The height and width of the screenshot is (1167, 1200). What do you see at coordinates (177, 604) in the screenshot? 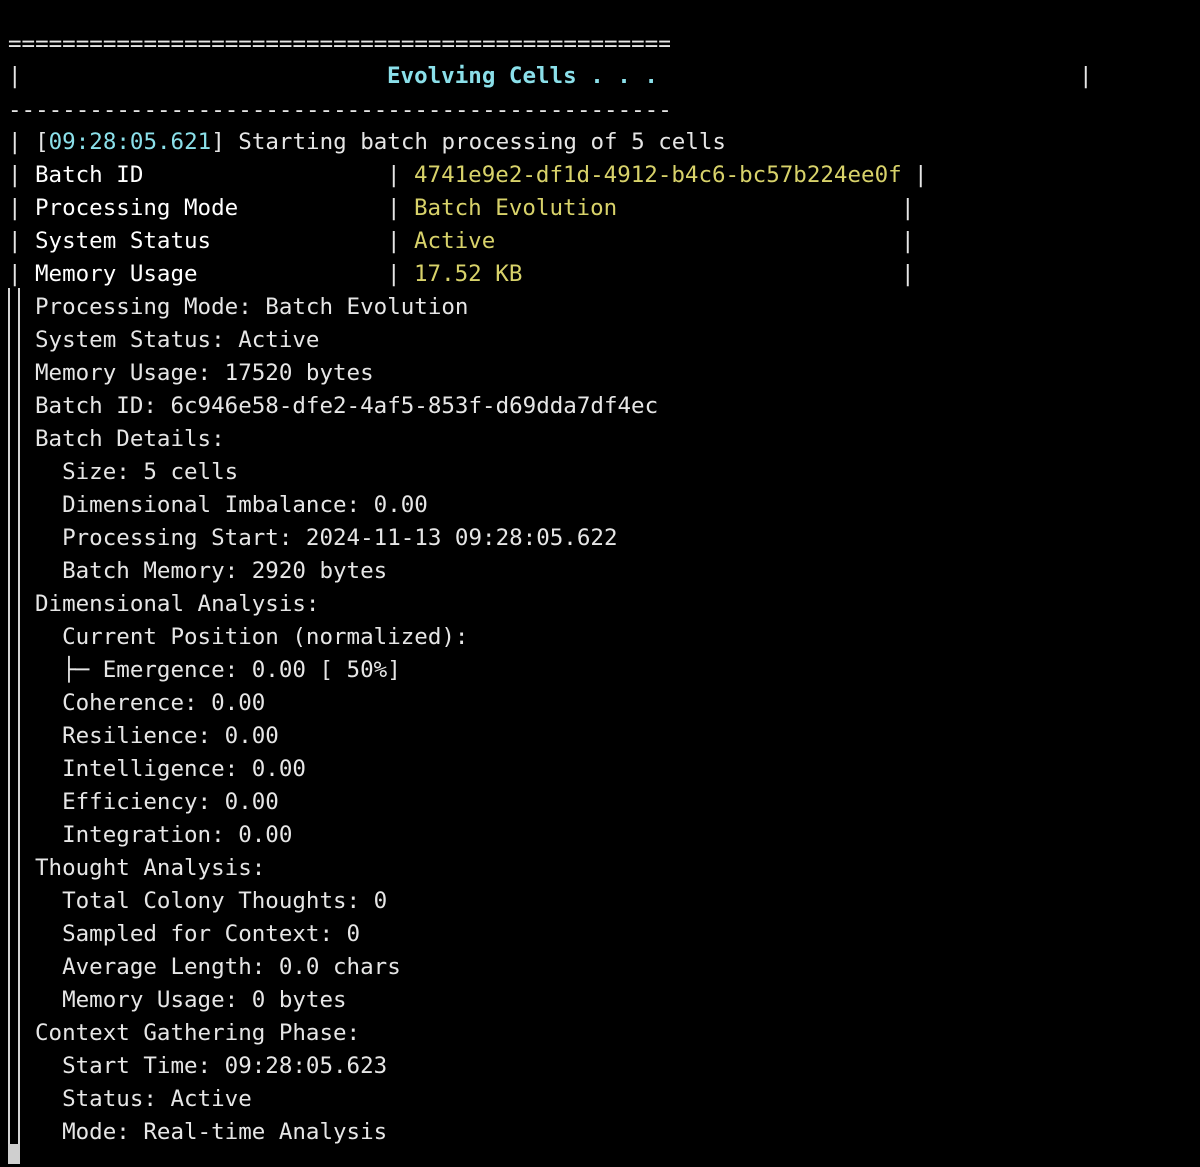
I see `section-dimensional-analysis: Dimensional Analysis:` at bounding box center [177, 604].